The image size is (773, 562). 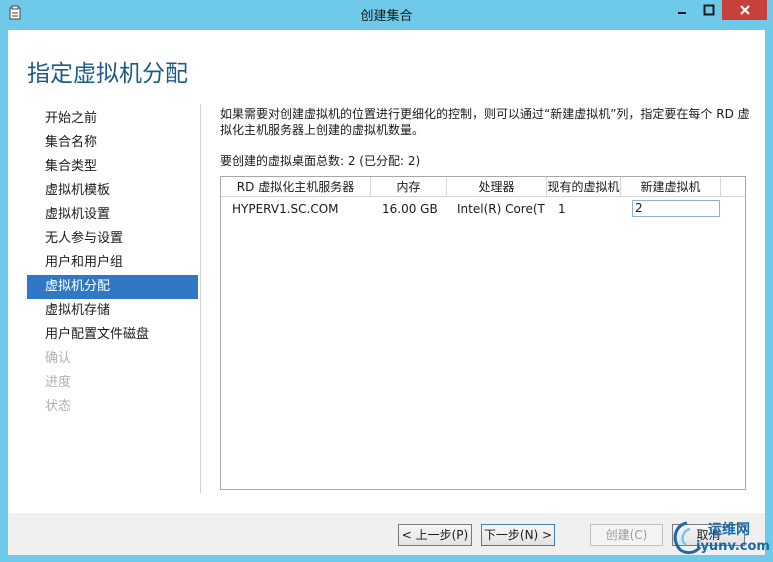 I want to click on nav-item-user-profile-disks: 用户配置文件磁盘, so click(x=112, y=335).